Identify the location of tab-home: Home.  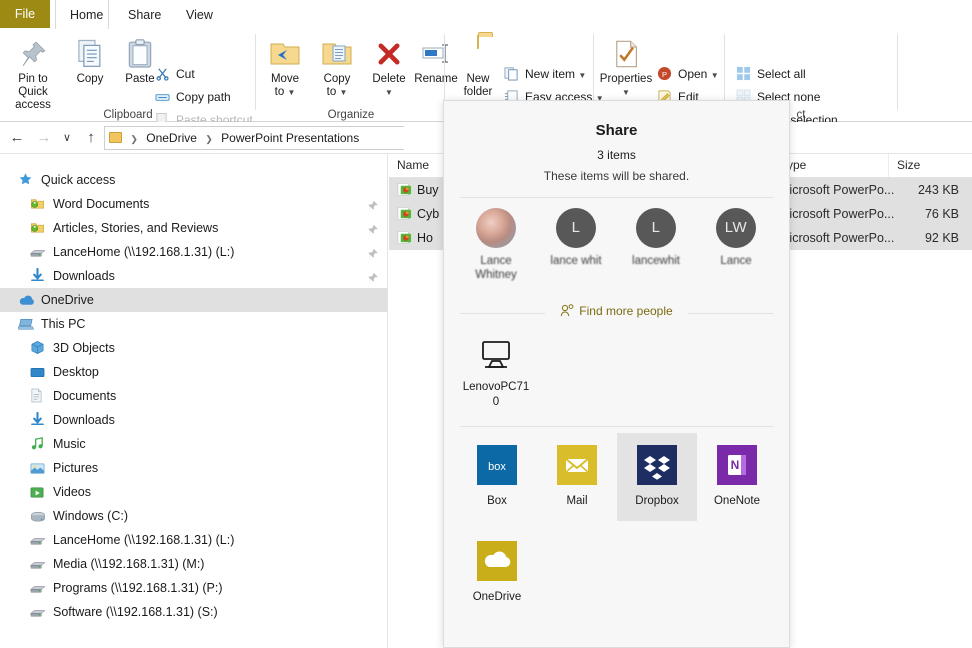
(82, 15).